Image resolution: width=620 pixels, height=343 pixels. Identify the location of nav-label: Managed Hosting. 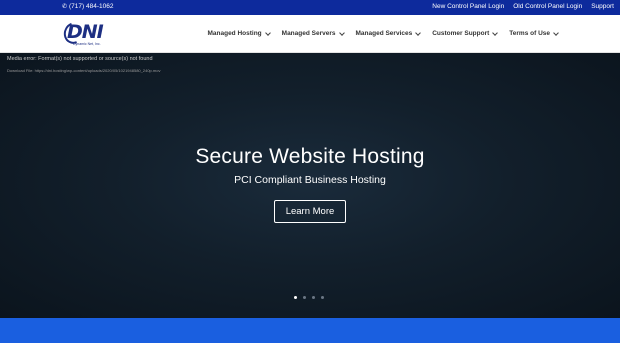
(234, 33).